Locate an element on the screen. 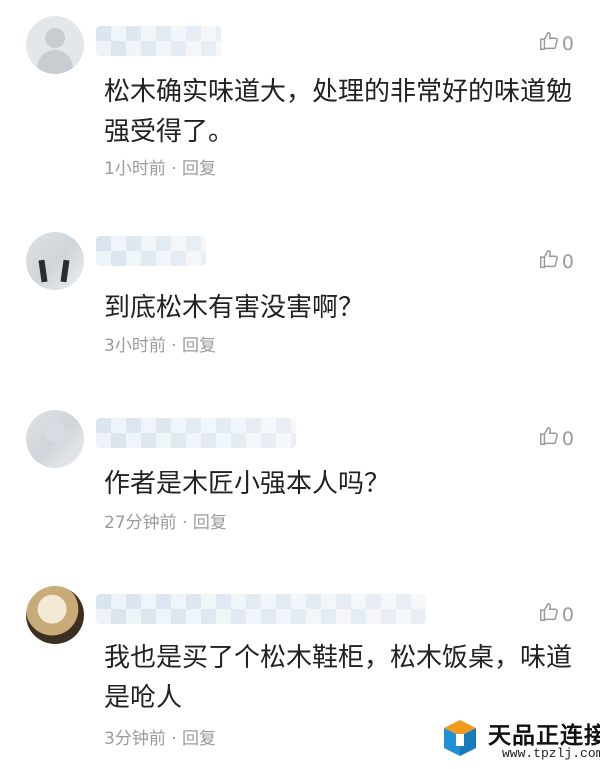 The width and height of the screenshot is (600, 769). comment-meta: 3分钟前 · 回复 is located at coordinates (160, 736).